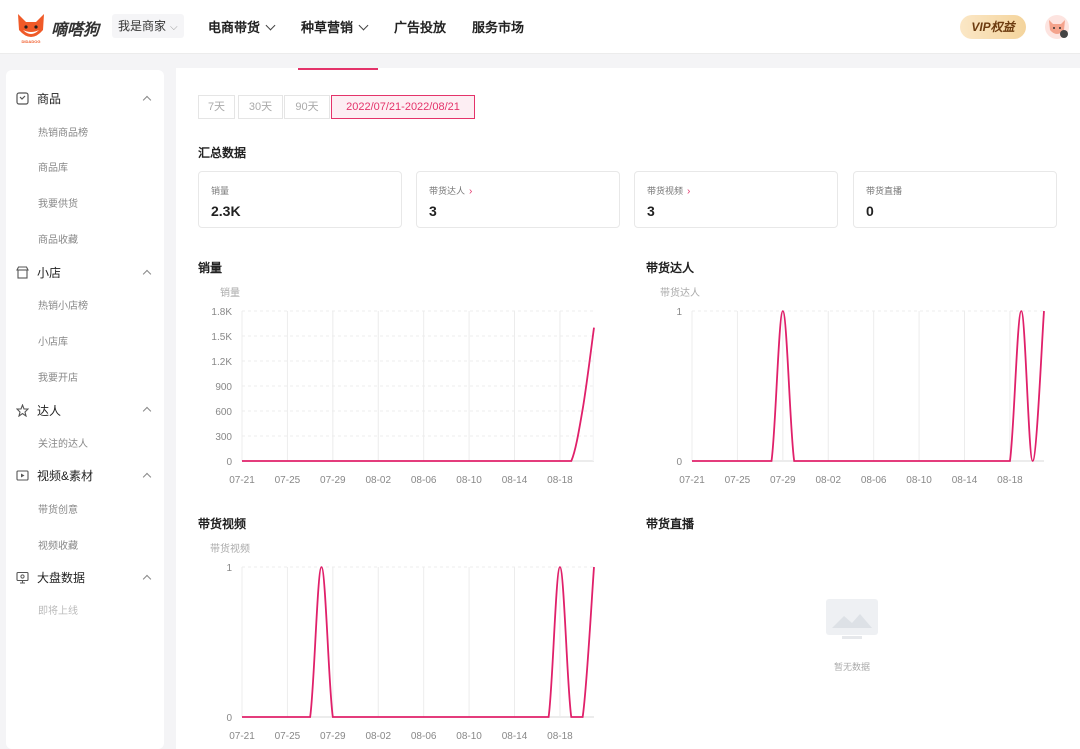 The width and height of the screenshot is (1080, 749). What do you see at coordinates (58, 508) in the screenshot?
I see `sidebar-item-creatives: 带货创意` at bounding box center [58, 508].